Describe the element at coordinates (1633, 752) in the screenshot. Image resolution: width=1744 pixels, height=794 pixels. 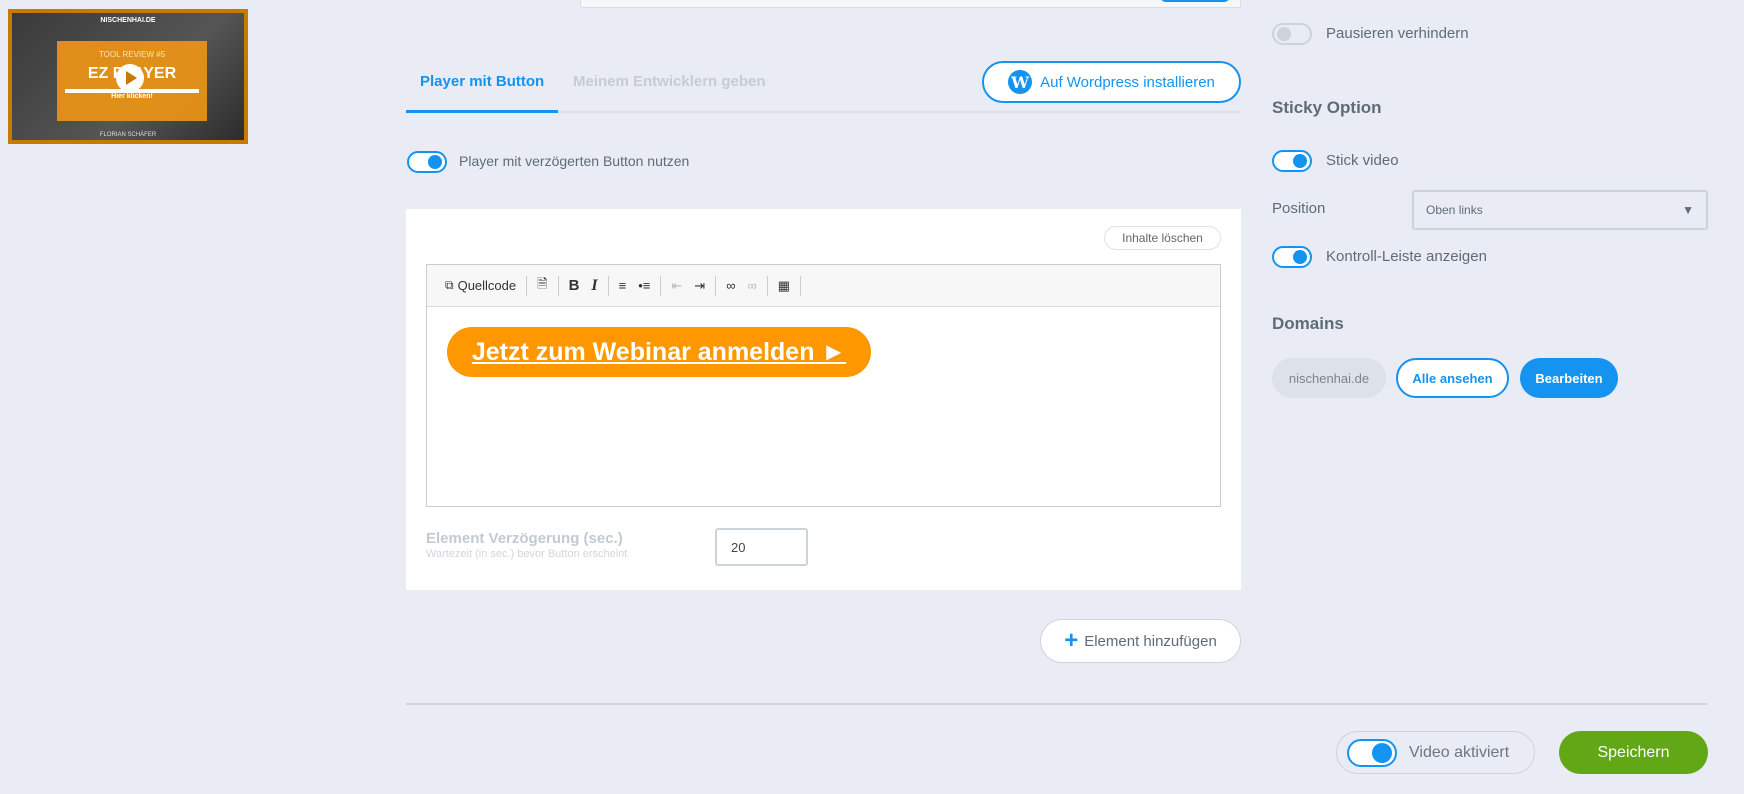
I see `save-button: Speichern` at that location.